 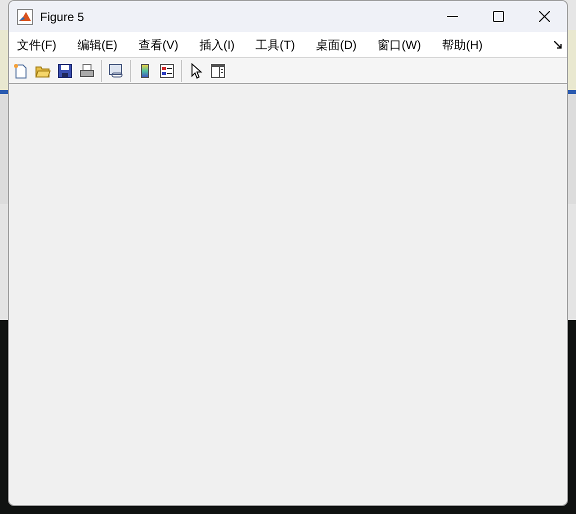 What do you see at coordinates (498, 16) in the screenshot?
I see `maximize-icon` at bounding box center [498, 16].